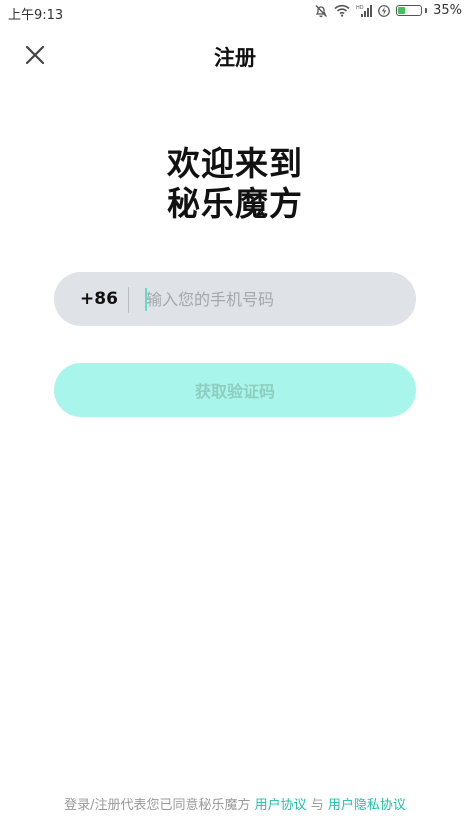 This screenshot has height=836, width=470. I want to click on signal-icon: HD, so click(364, 10).